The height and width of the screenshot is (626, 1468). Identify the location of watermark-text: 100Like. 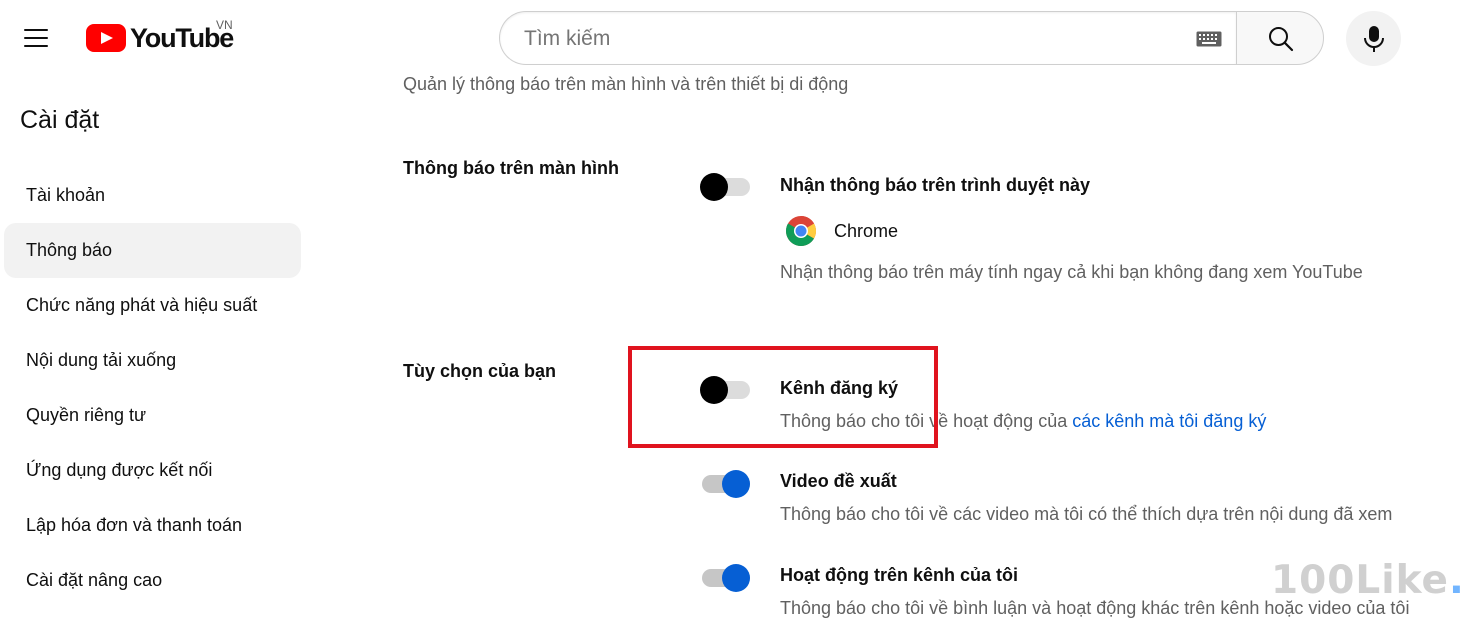
(1360, 580).